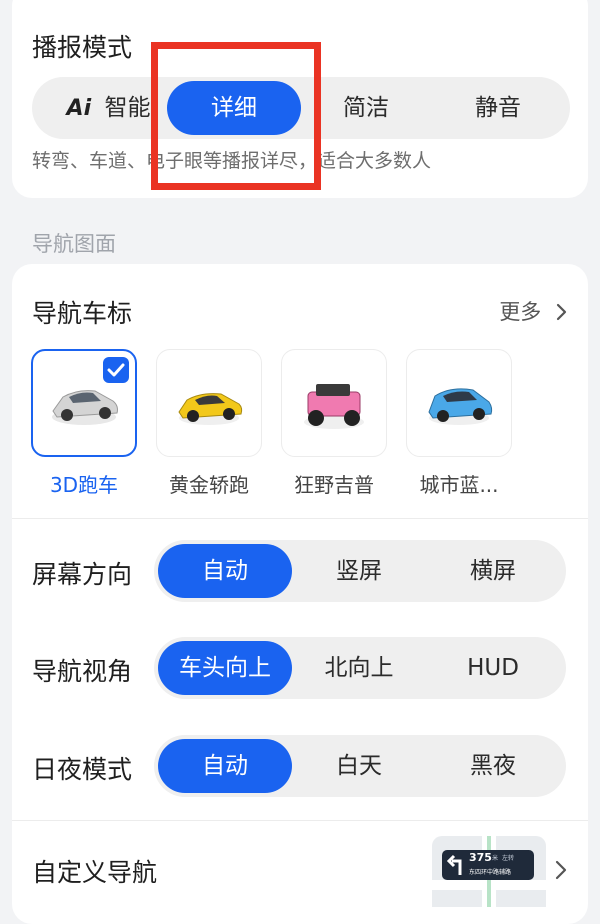 The width and height of the screenshot is (600, 924). Describe the element at coordinates (508, 858) in the screenshot. I see `preview-direction: 左转` at that location.